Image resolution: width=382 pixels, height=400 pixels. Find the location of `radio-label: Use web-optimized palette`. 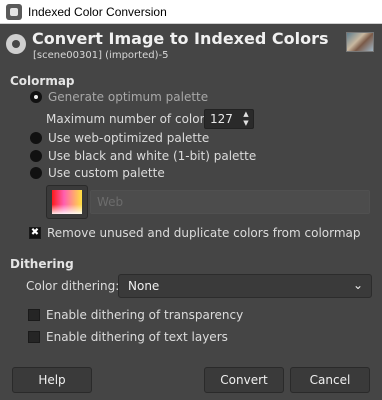

radio-label: Use web-optimized palette is located at coordinates (129, 138).